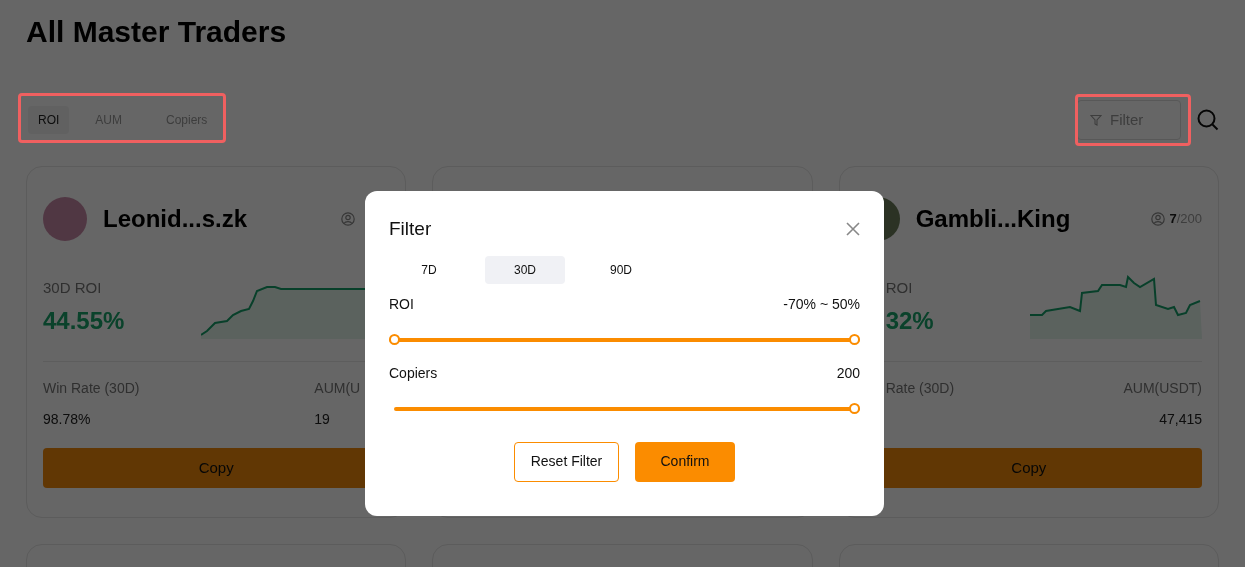 This screenshot has width=1245, height=567. I want to click on confirm-button: Confirm, so click(685, 461).